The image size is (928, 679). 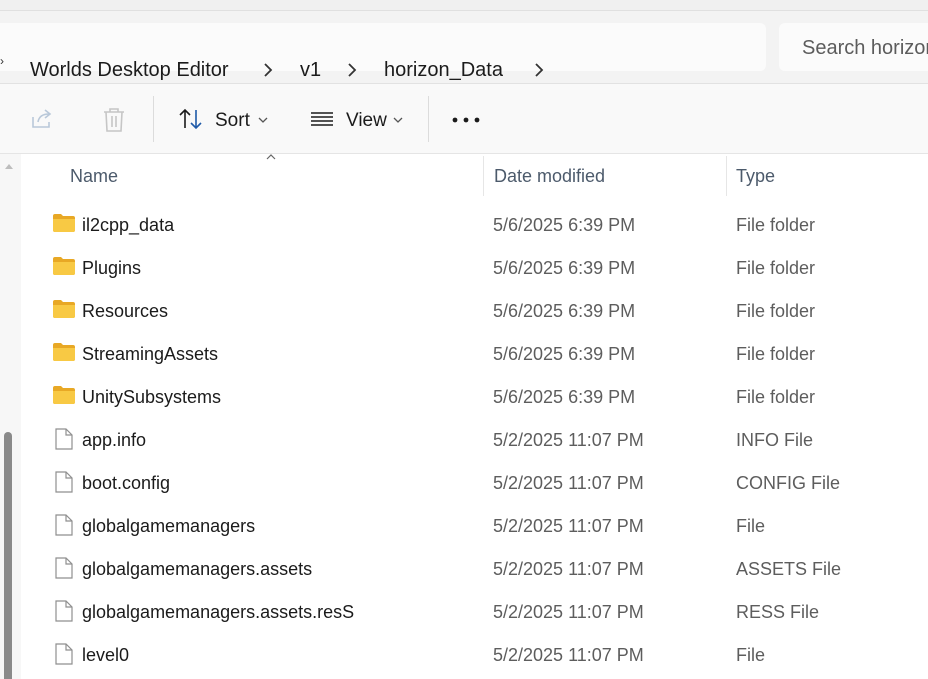 What do you see at coordinates (775, 440) in the screenshot?
I see `file-type: INFO File` at bounding box center [775, 440].